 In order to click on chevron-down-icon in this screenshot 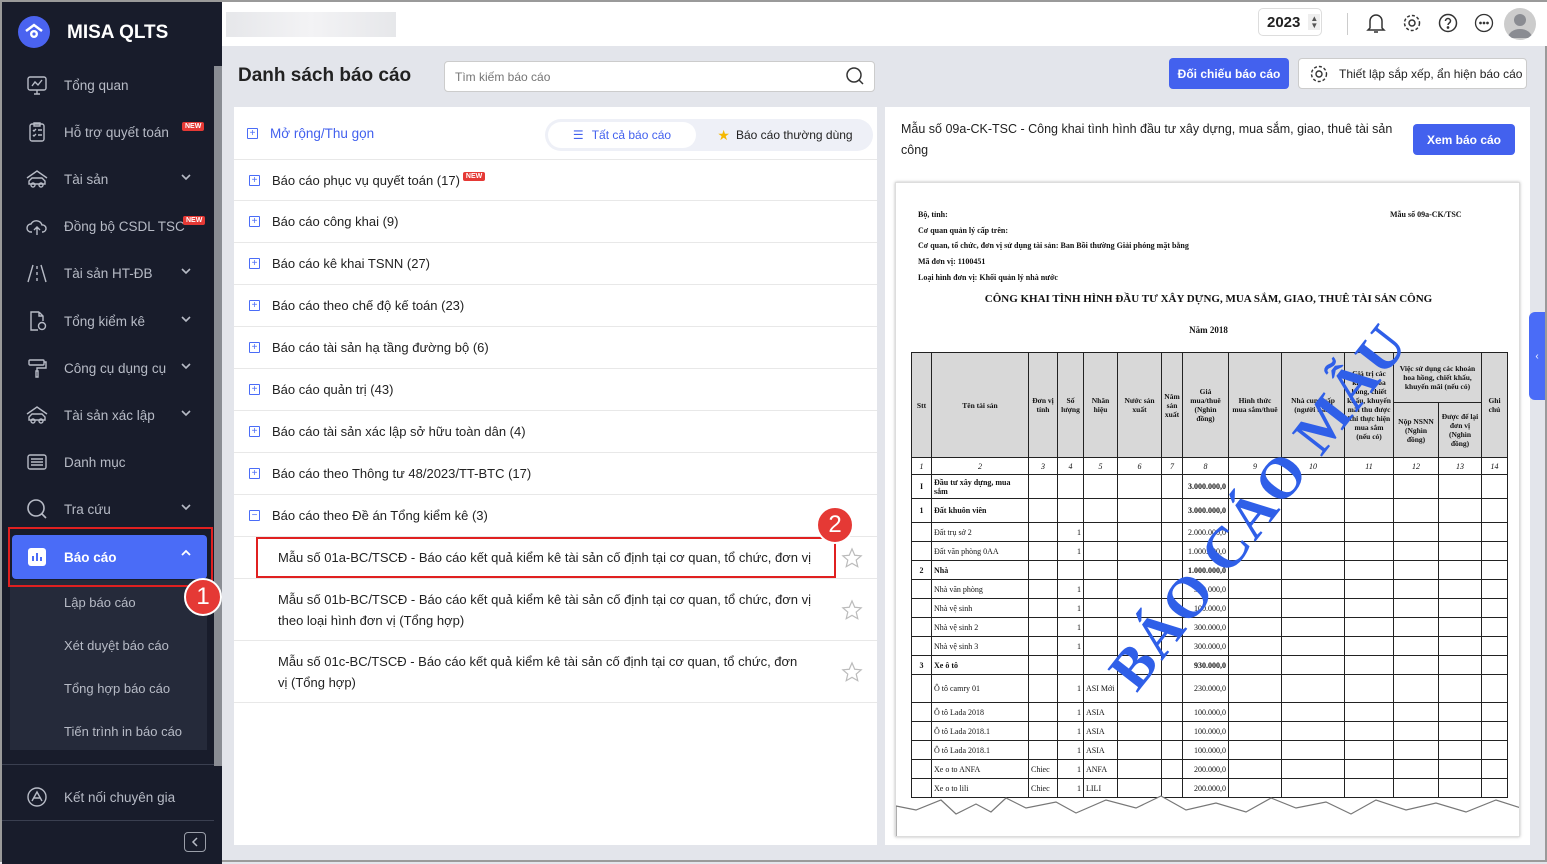, I will do `click(186, 271)`.